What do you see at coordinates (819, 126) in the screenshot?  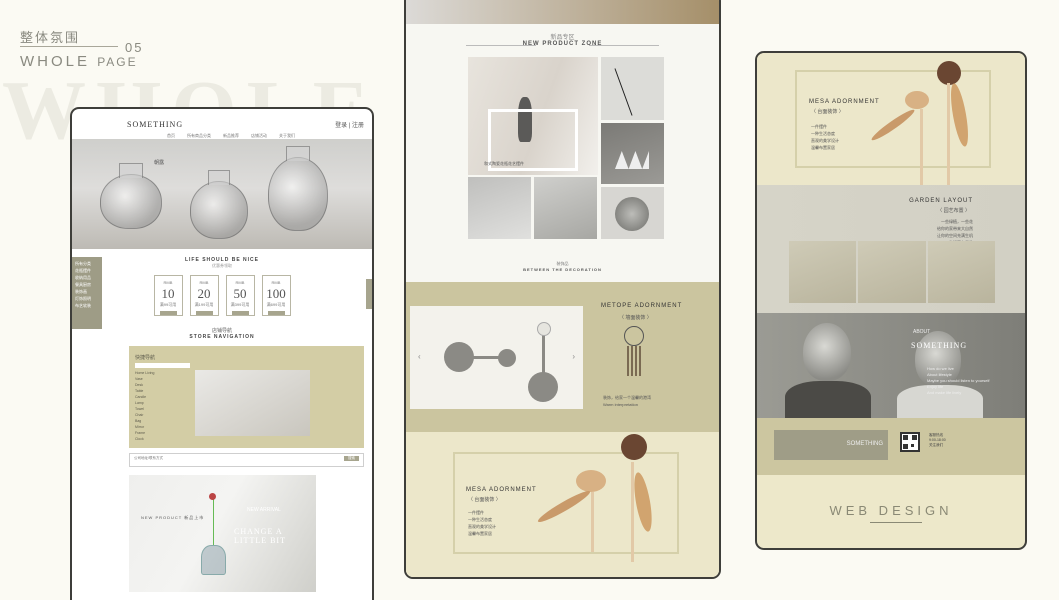 I see `mesa-line: 一件摆件` at bounding box center [819, 126].